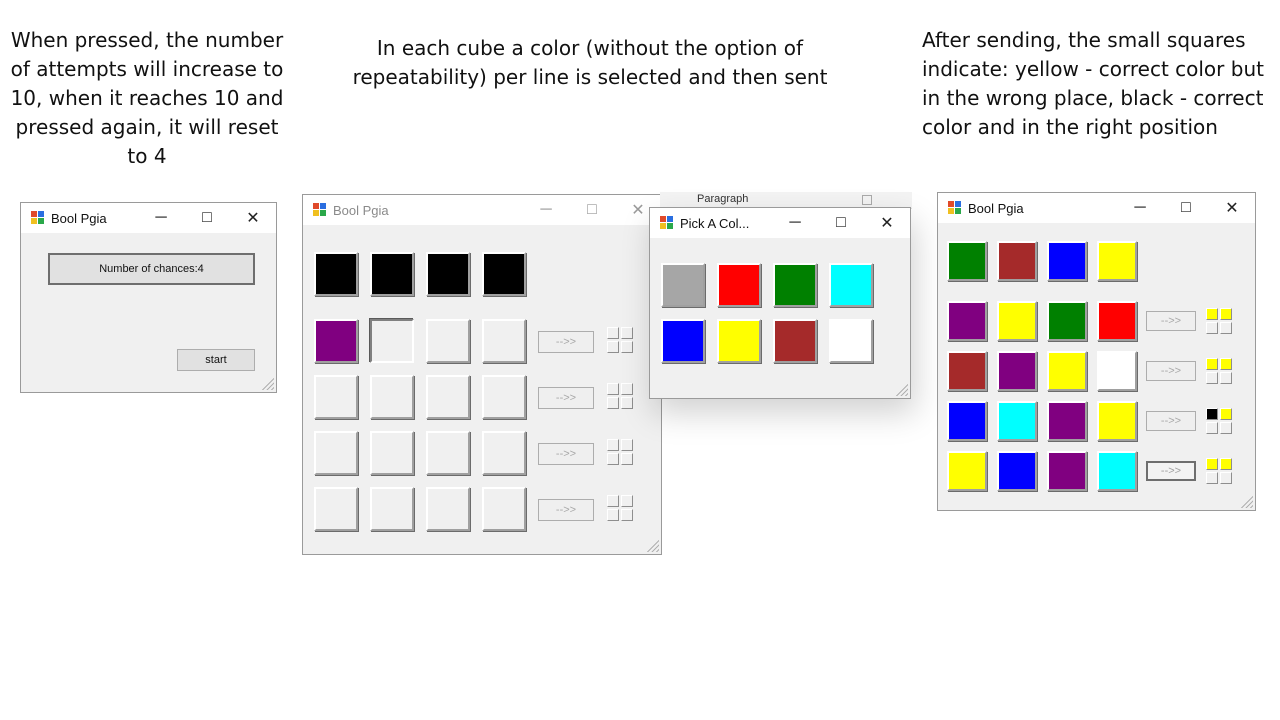 Image resolution: width=1280 pixels, height=720 pixels. I want to click on color-option-red, so click(739, 285).